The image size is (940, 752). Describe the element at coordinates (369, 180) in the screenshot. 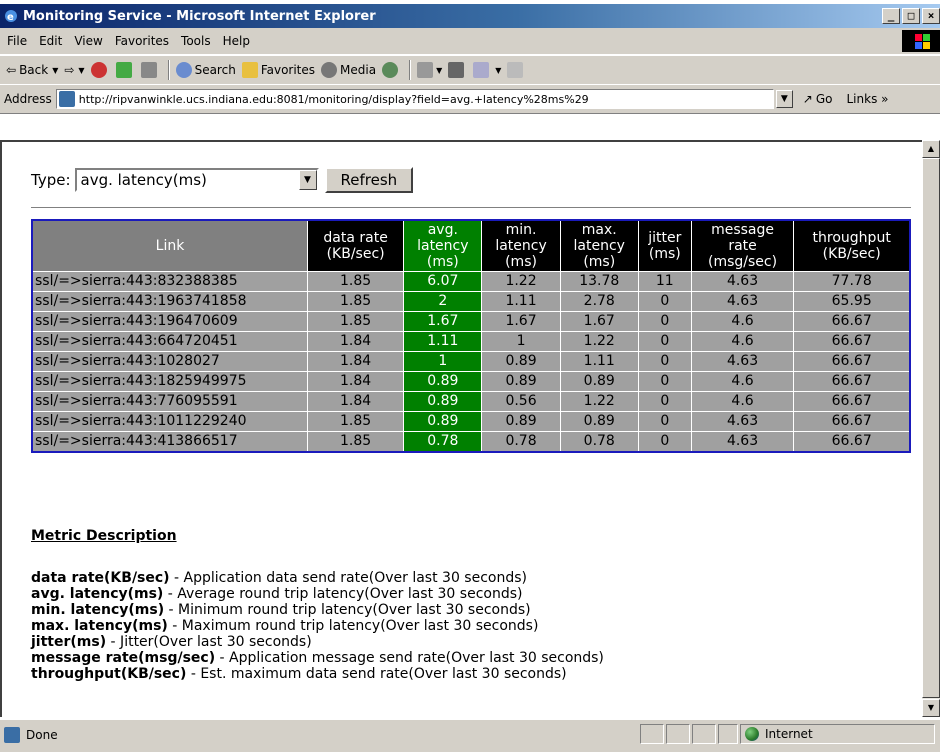

I see `refresh-button: Refresh` at that location.